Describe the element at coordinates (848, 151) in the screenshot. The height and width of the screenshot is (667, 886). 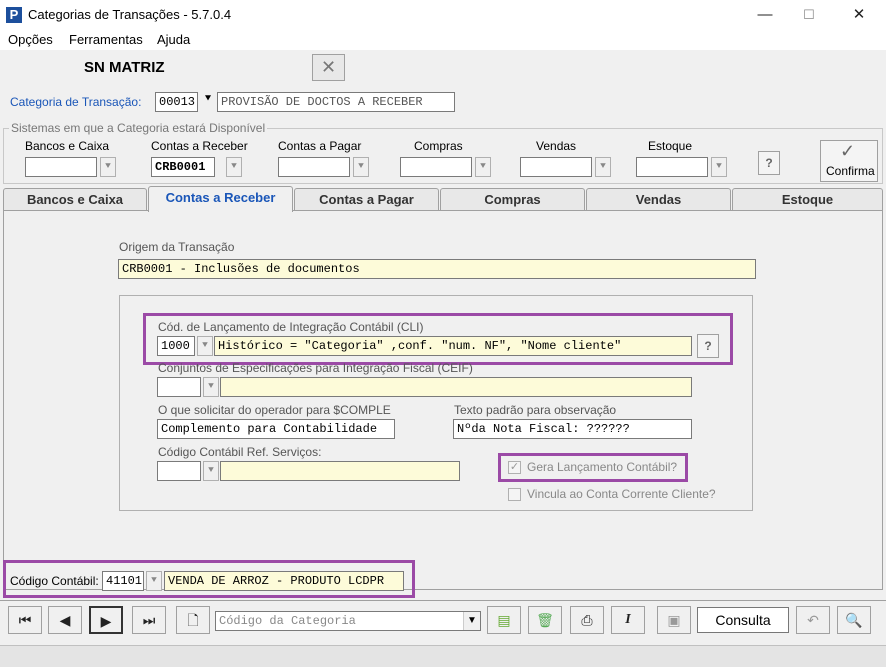
I see `checkmark-icon: ✓` at that location.